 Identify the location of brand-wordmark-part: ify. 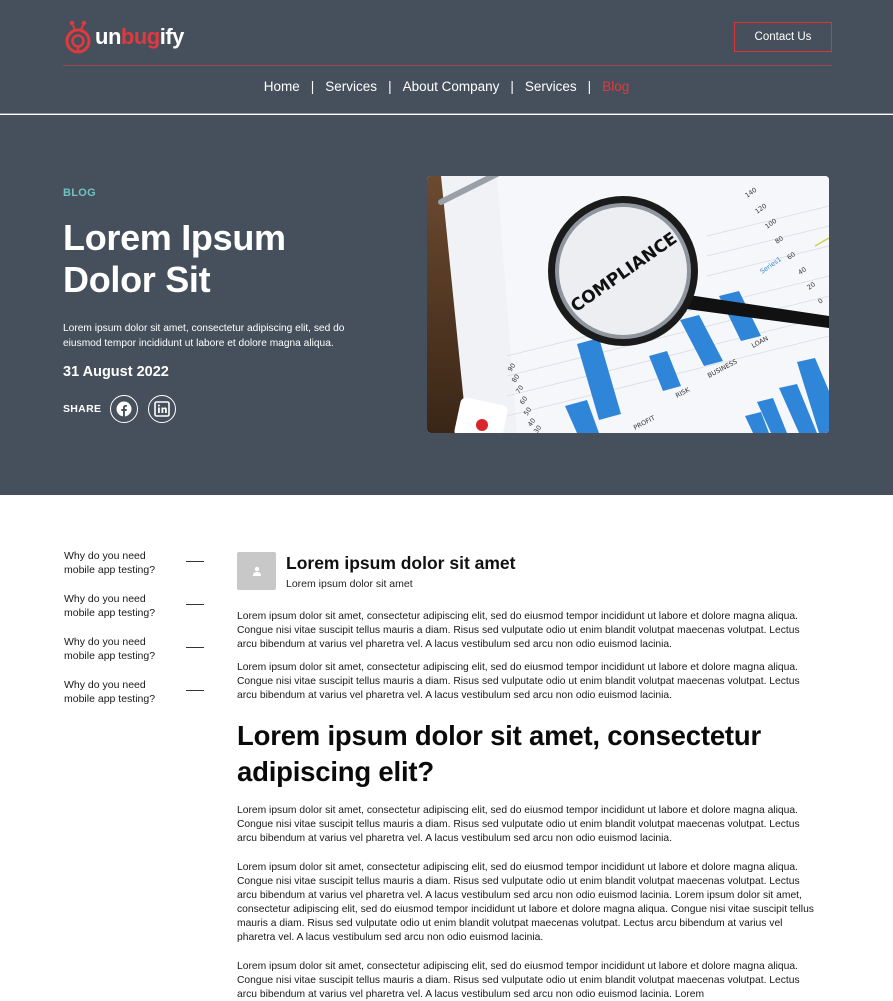
(172, 36).